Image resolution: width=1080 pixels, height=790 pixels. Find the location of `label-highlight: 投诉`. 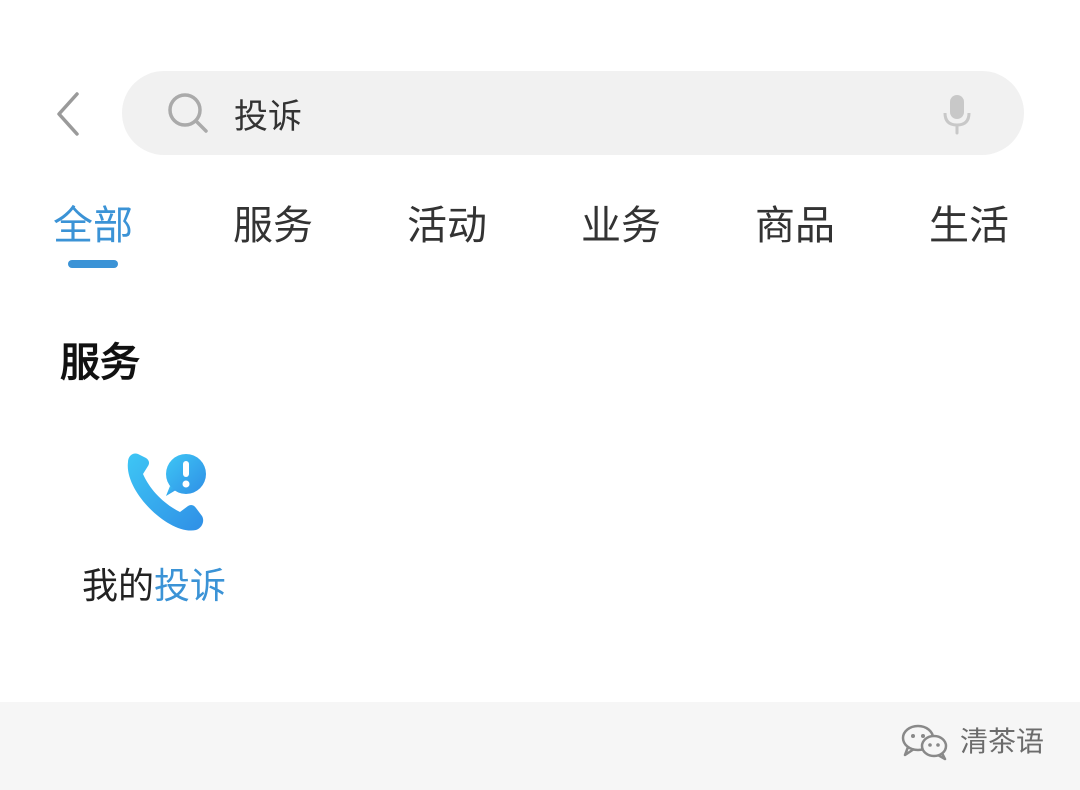

label-highlight: 投诉 is located at coordinates (190, 586).